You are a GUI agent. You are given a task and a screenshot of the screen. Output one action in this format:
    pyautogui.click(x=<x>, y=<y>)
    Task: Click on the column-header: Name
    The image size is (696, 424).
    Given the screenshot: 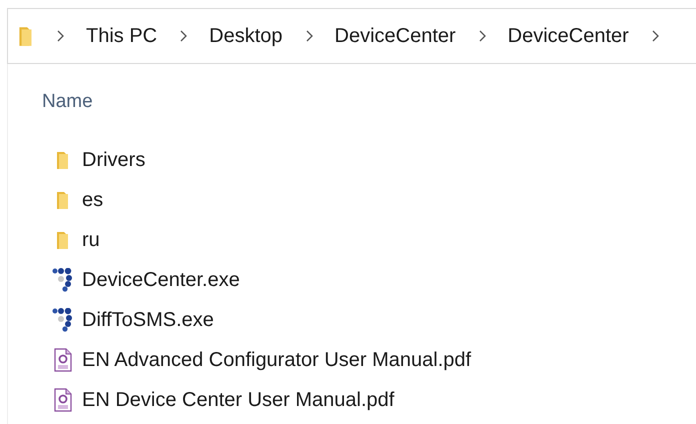 What is the action you would take?
    pyautogui.click(x=67, y=112)
    